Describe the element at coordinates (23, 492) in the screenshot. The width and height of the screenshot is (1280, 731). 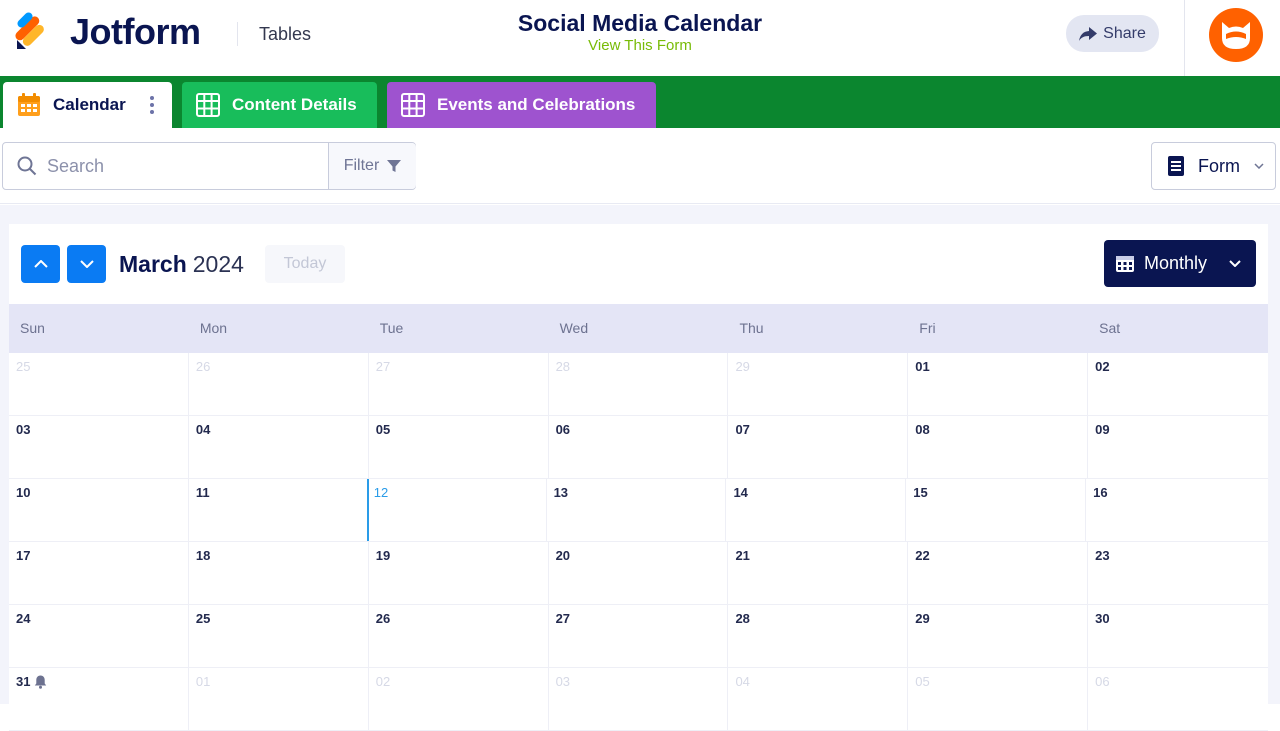
I see `day-number: 10` at that location.